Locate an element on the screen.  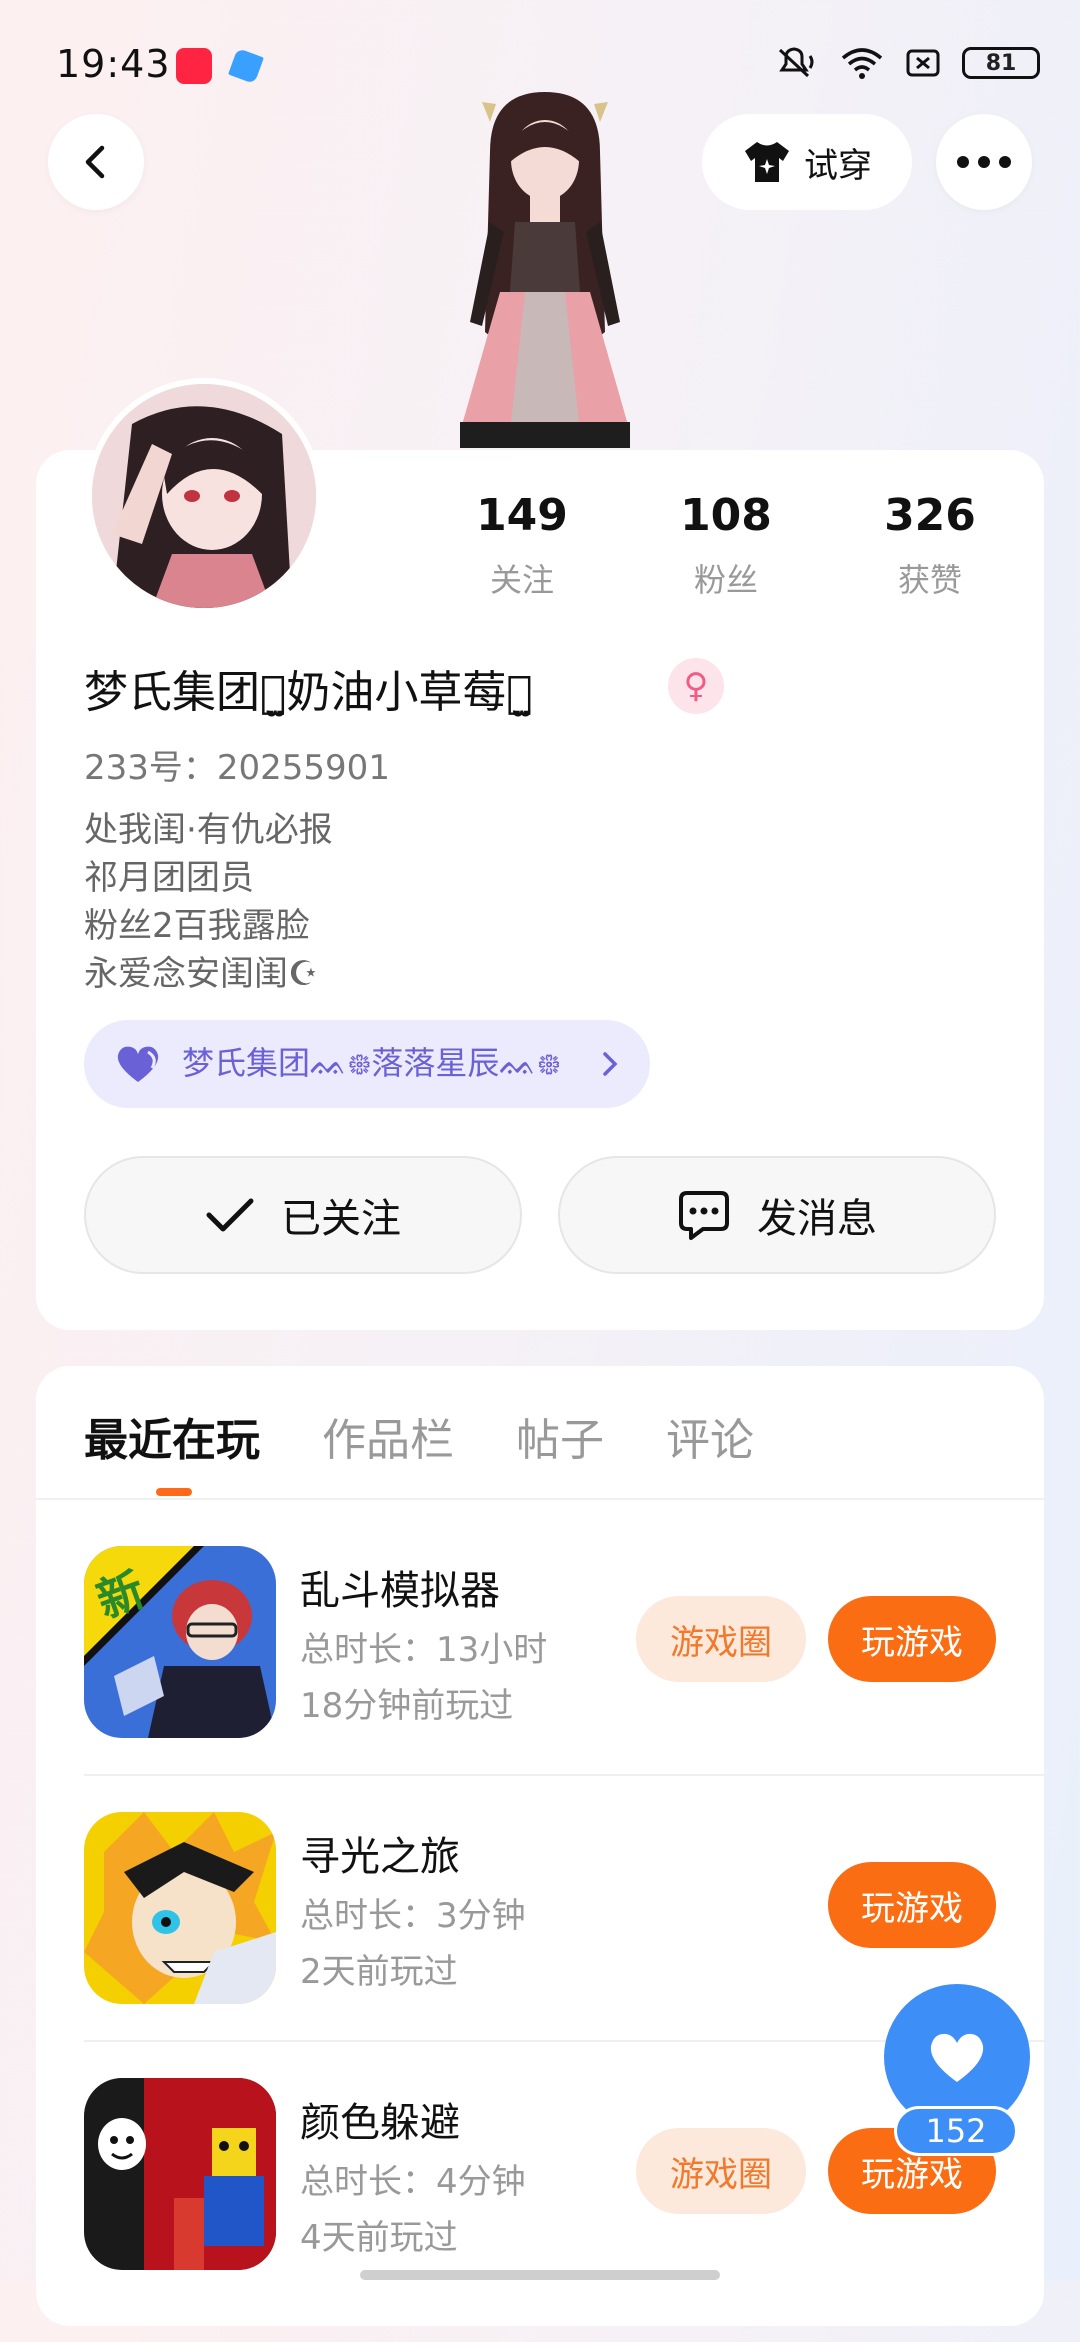
bio-line: 永爱念安闺闺☪ is located at coordinates (201, 974).